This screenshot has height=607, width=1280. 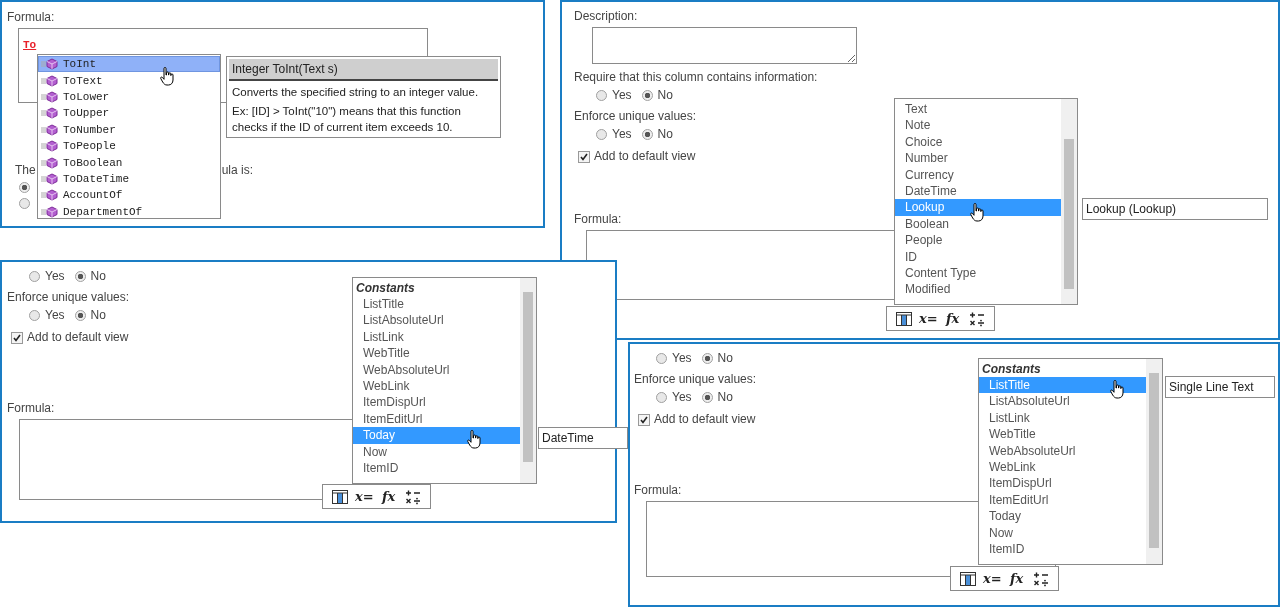 I want to click on list-heading: Constants, so click(x=385, y=288).